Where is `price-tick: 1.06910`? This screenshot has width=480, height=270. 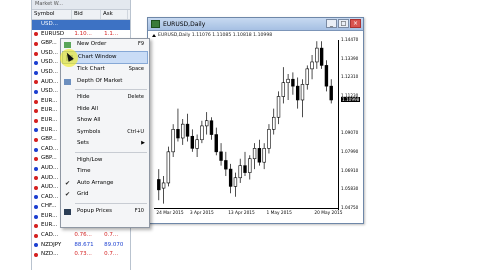 price-tick: 1.06910 is located at coordinates (350, 170).